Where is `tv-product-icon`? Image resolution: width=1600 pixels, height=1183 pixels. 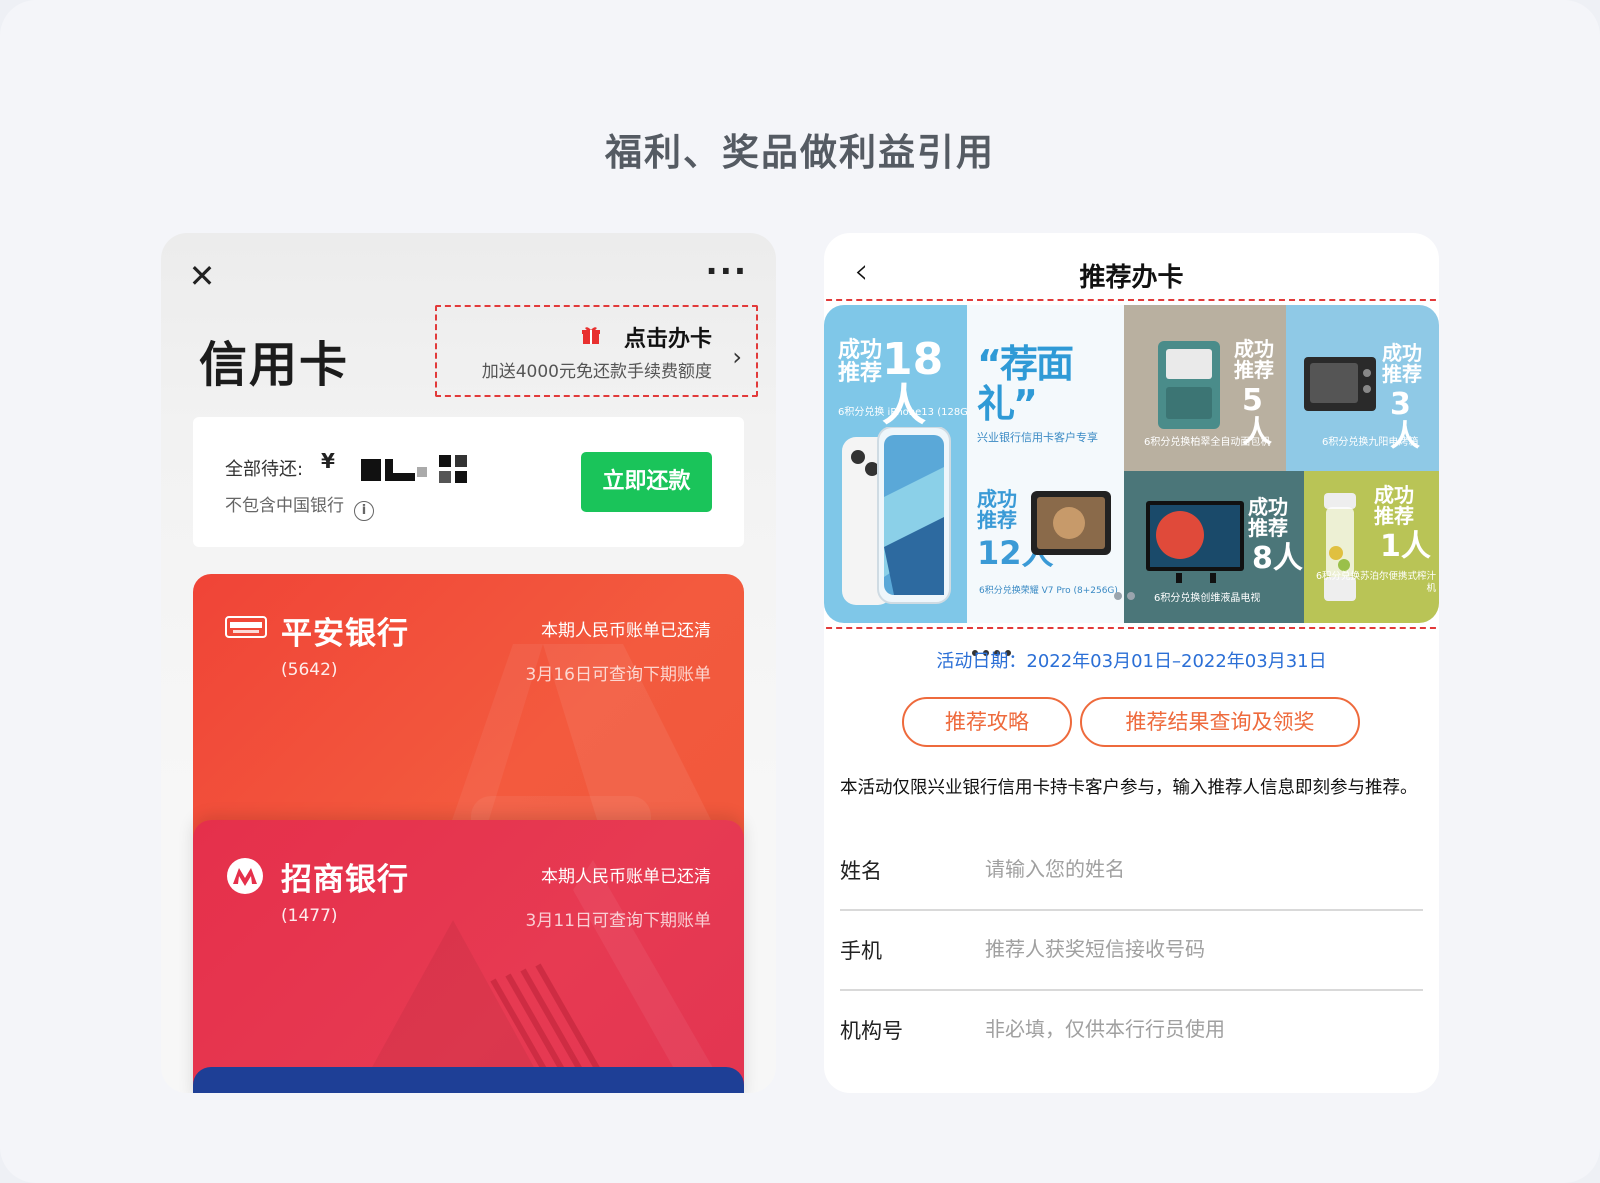
tv-product-icon is located at coordinates (1195, 542).